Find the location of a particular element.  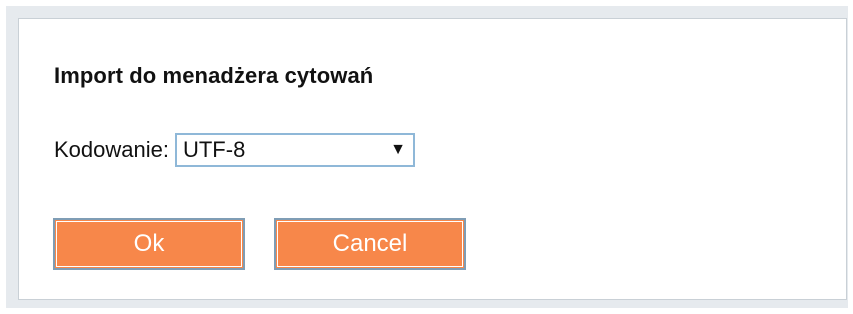

triangle-down-icon: ▼ is located at coordinates (398, 149).